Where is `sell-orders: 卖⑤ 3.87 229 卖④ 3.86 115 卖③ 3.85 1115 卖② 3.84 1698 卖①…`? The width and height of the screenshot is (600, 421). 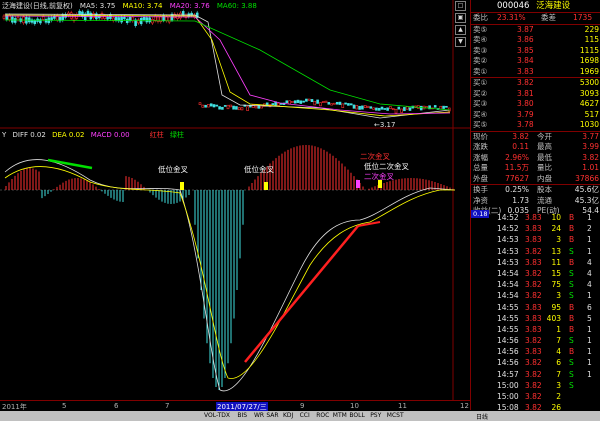
sell-orders: 卖⑤ 3.87 229 卖④ 3.86 115 卖③ 3.85 1115 卖② 3.84 1698 卖①… is located at coordinates (535, 50).